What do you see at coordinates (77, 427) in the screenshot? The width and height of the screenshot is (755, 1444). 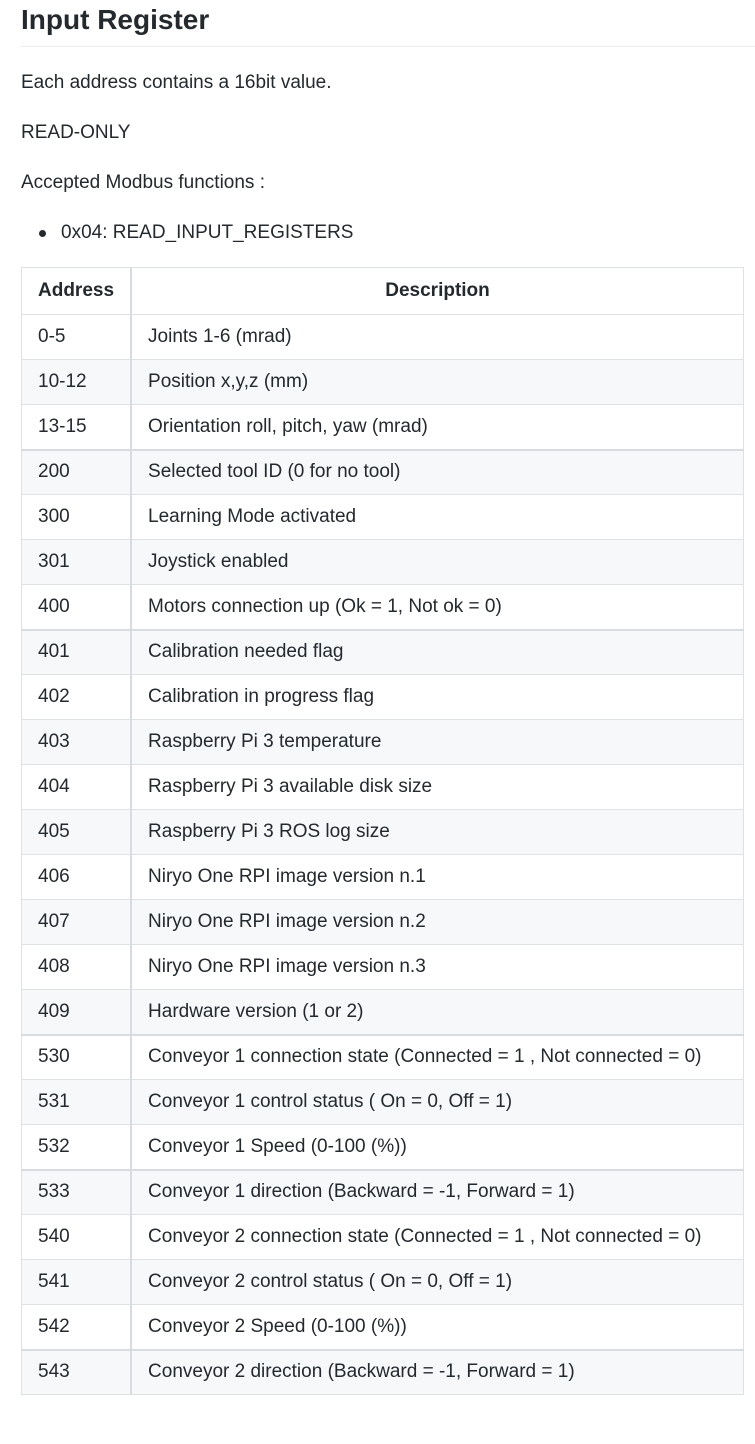 I see `address-cell: 13-15` at bounding box center [77, 427].